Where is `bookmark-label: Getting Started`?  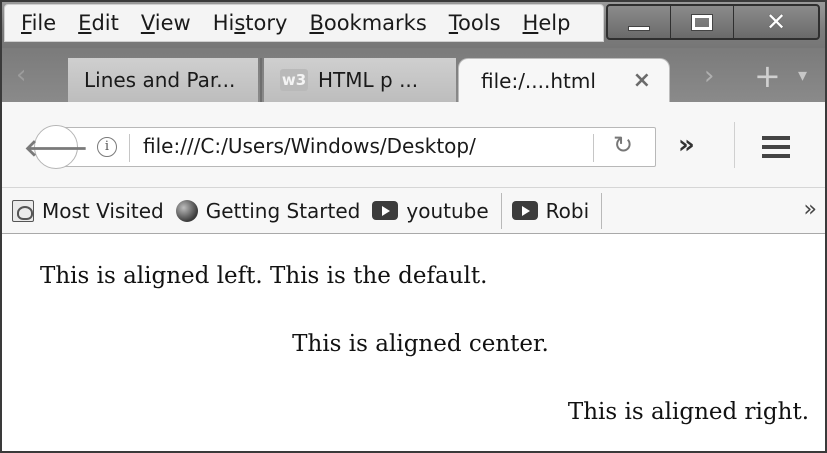 bookmark-label: Getting Started is located at coordinates (283, 210).